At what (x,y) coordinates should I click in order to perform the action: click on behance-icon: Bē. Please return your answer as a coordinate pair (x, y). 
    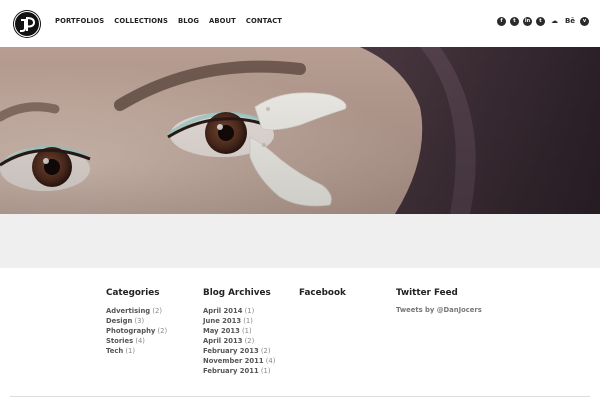
    Looking at the image, I should click on (570, 21).